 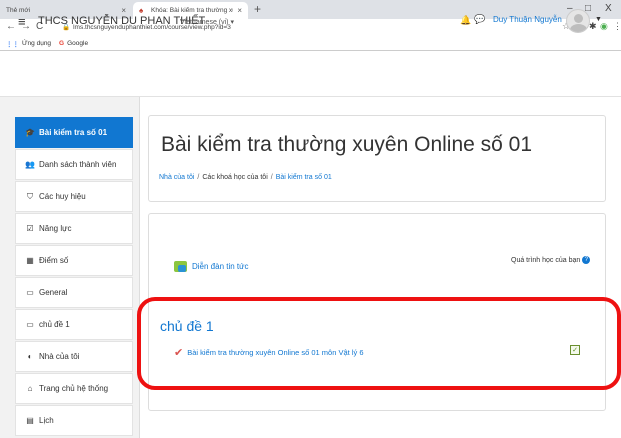 What do you see at coordinates (62, 43) in the screenshot?
I see `google-icon: G` at bounding box center [62, 43].